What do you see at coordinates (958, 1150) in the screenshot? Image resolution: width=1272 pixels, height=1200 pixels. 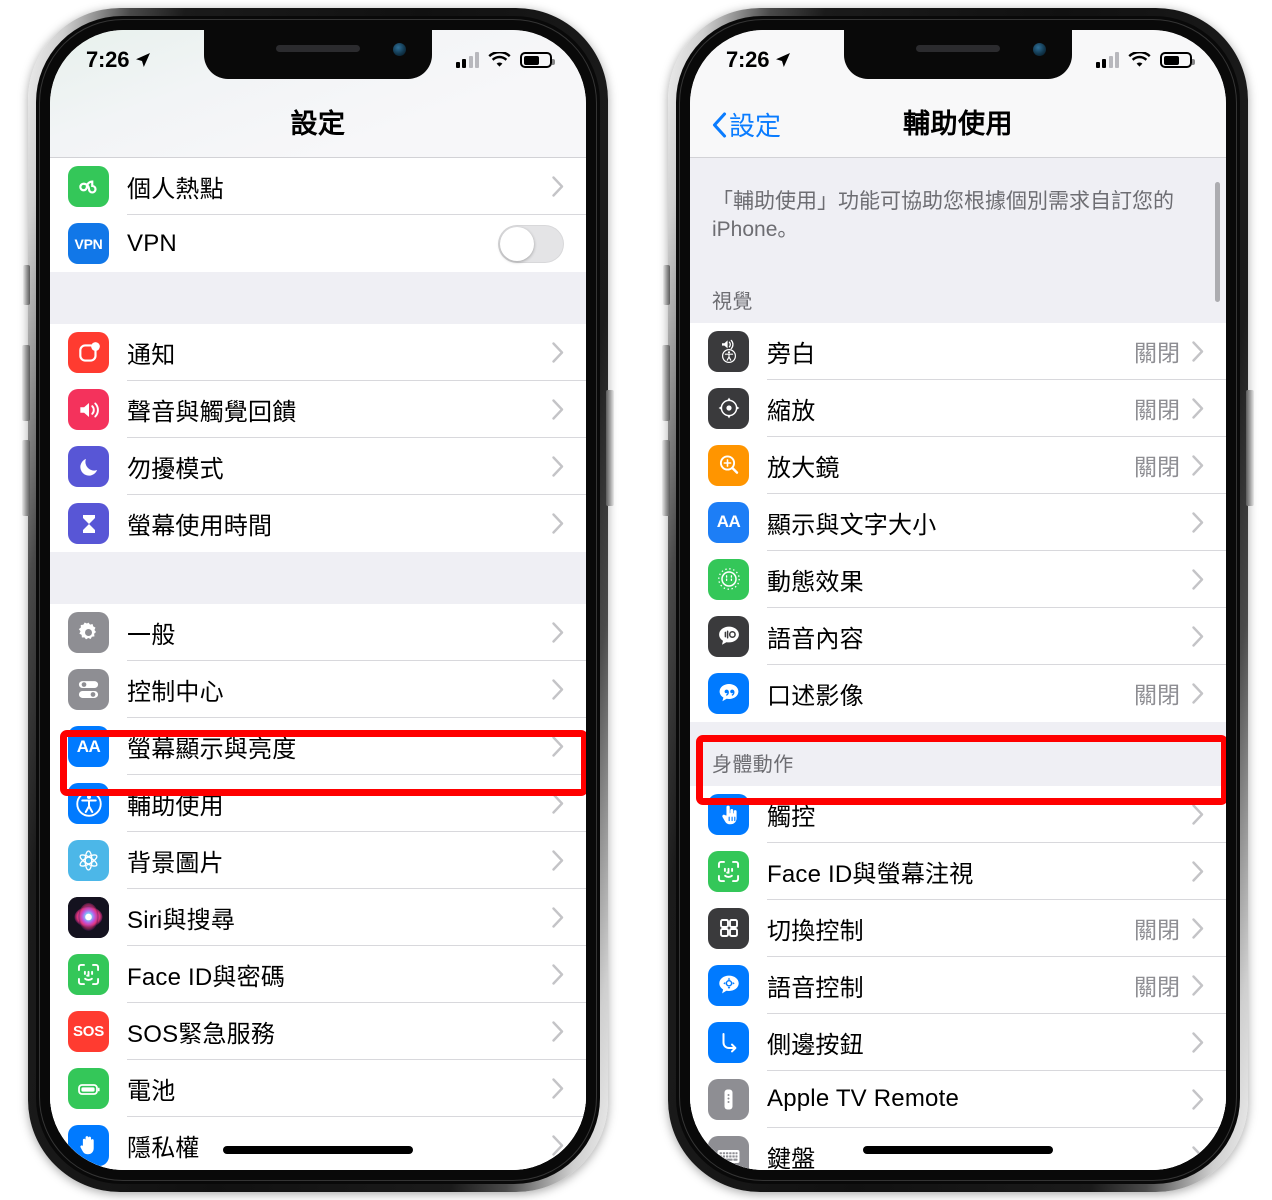 I see `home-indicator-right` at bounding box center [958, 1150].